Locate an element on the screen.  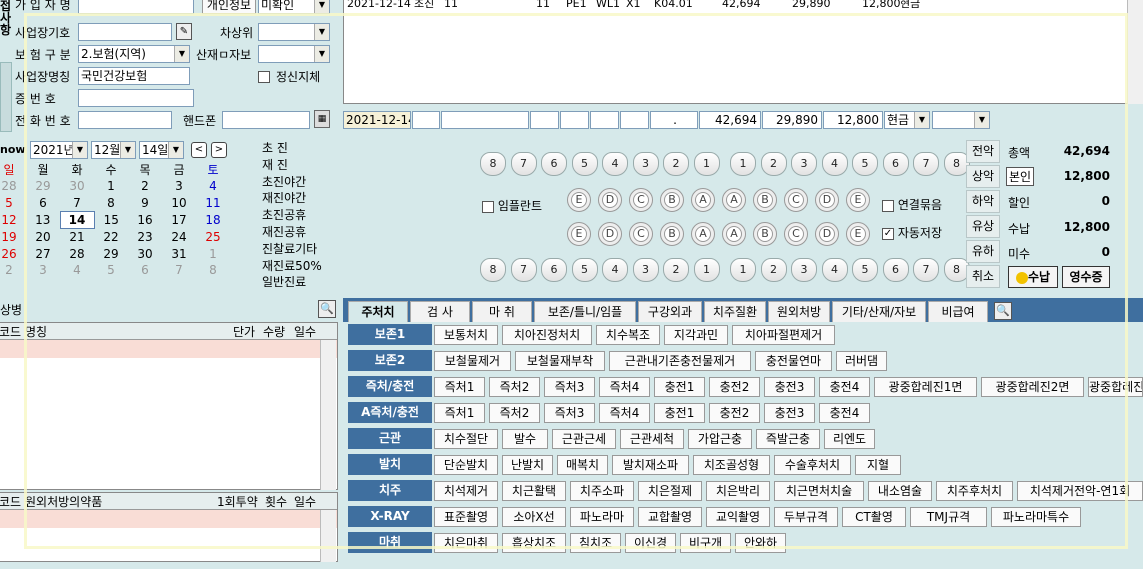
treatment-button: 충전2 is located at coordinates (734, 413).